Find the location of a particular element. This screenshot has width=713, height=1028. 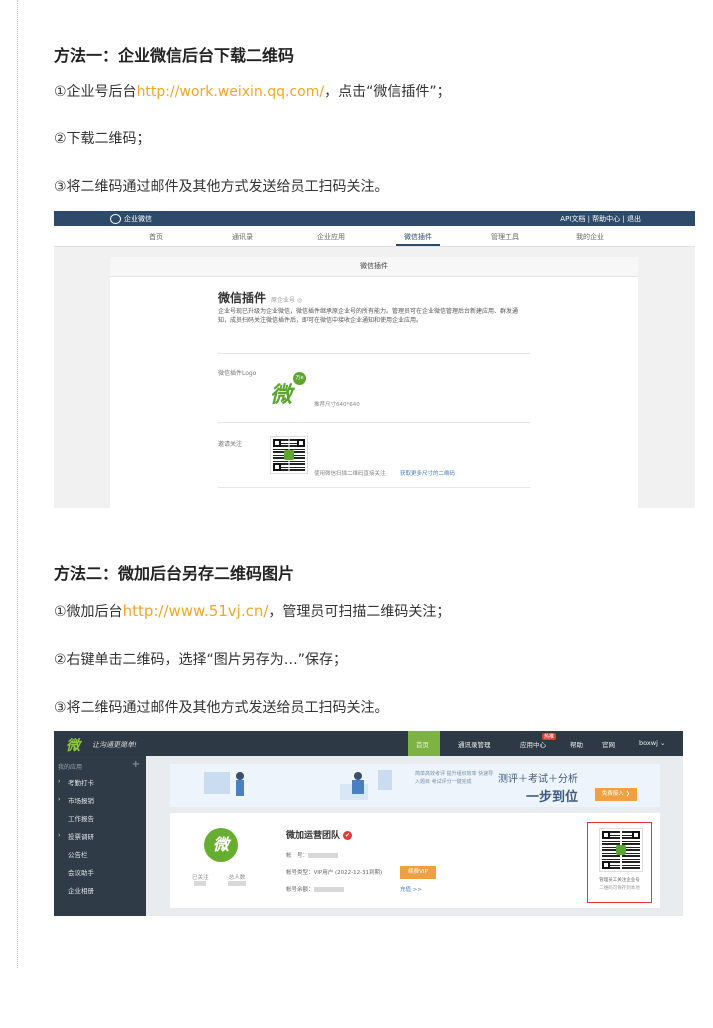

avatar: 微 is located at coordinates (221, 845).